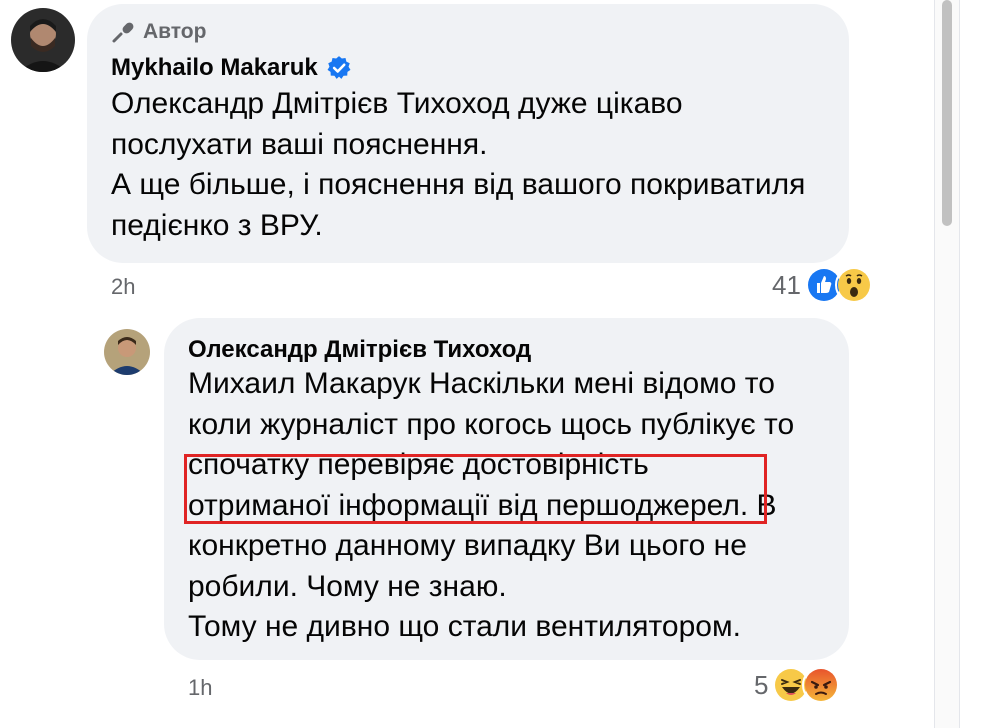 The height and width of the screenshot is (728, 1002). I want to click on author-name-text: Олександр Дмітрієв Тихоход, so click(359, 350).